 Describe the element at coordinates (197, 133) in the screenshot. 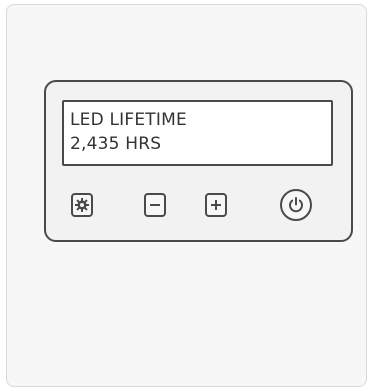

I see `lcd-display: LED LIFETIME 2,435 HRS` at that location.